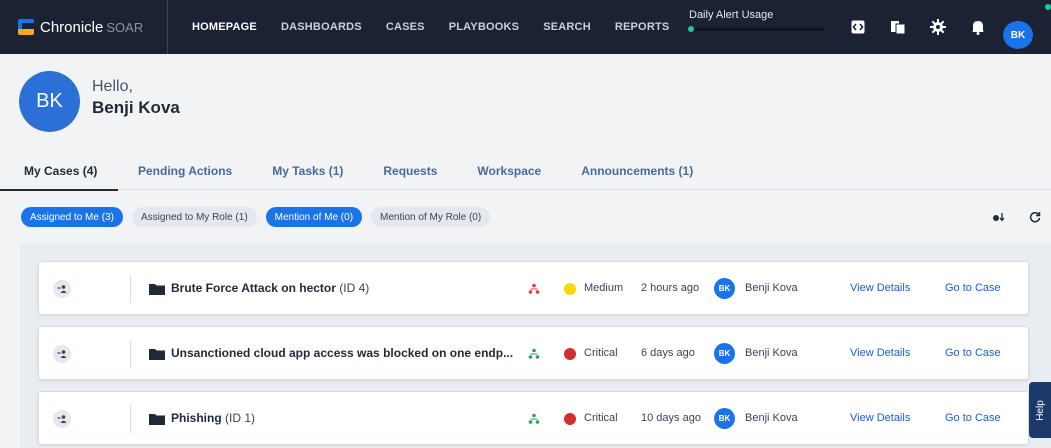  Describe the element at coordinates (49, 101) in the screenshot. I see `user-avatar: BK` at that location.